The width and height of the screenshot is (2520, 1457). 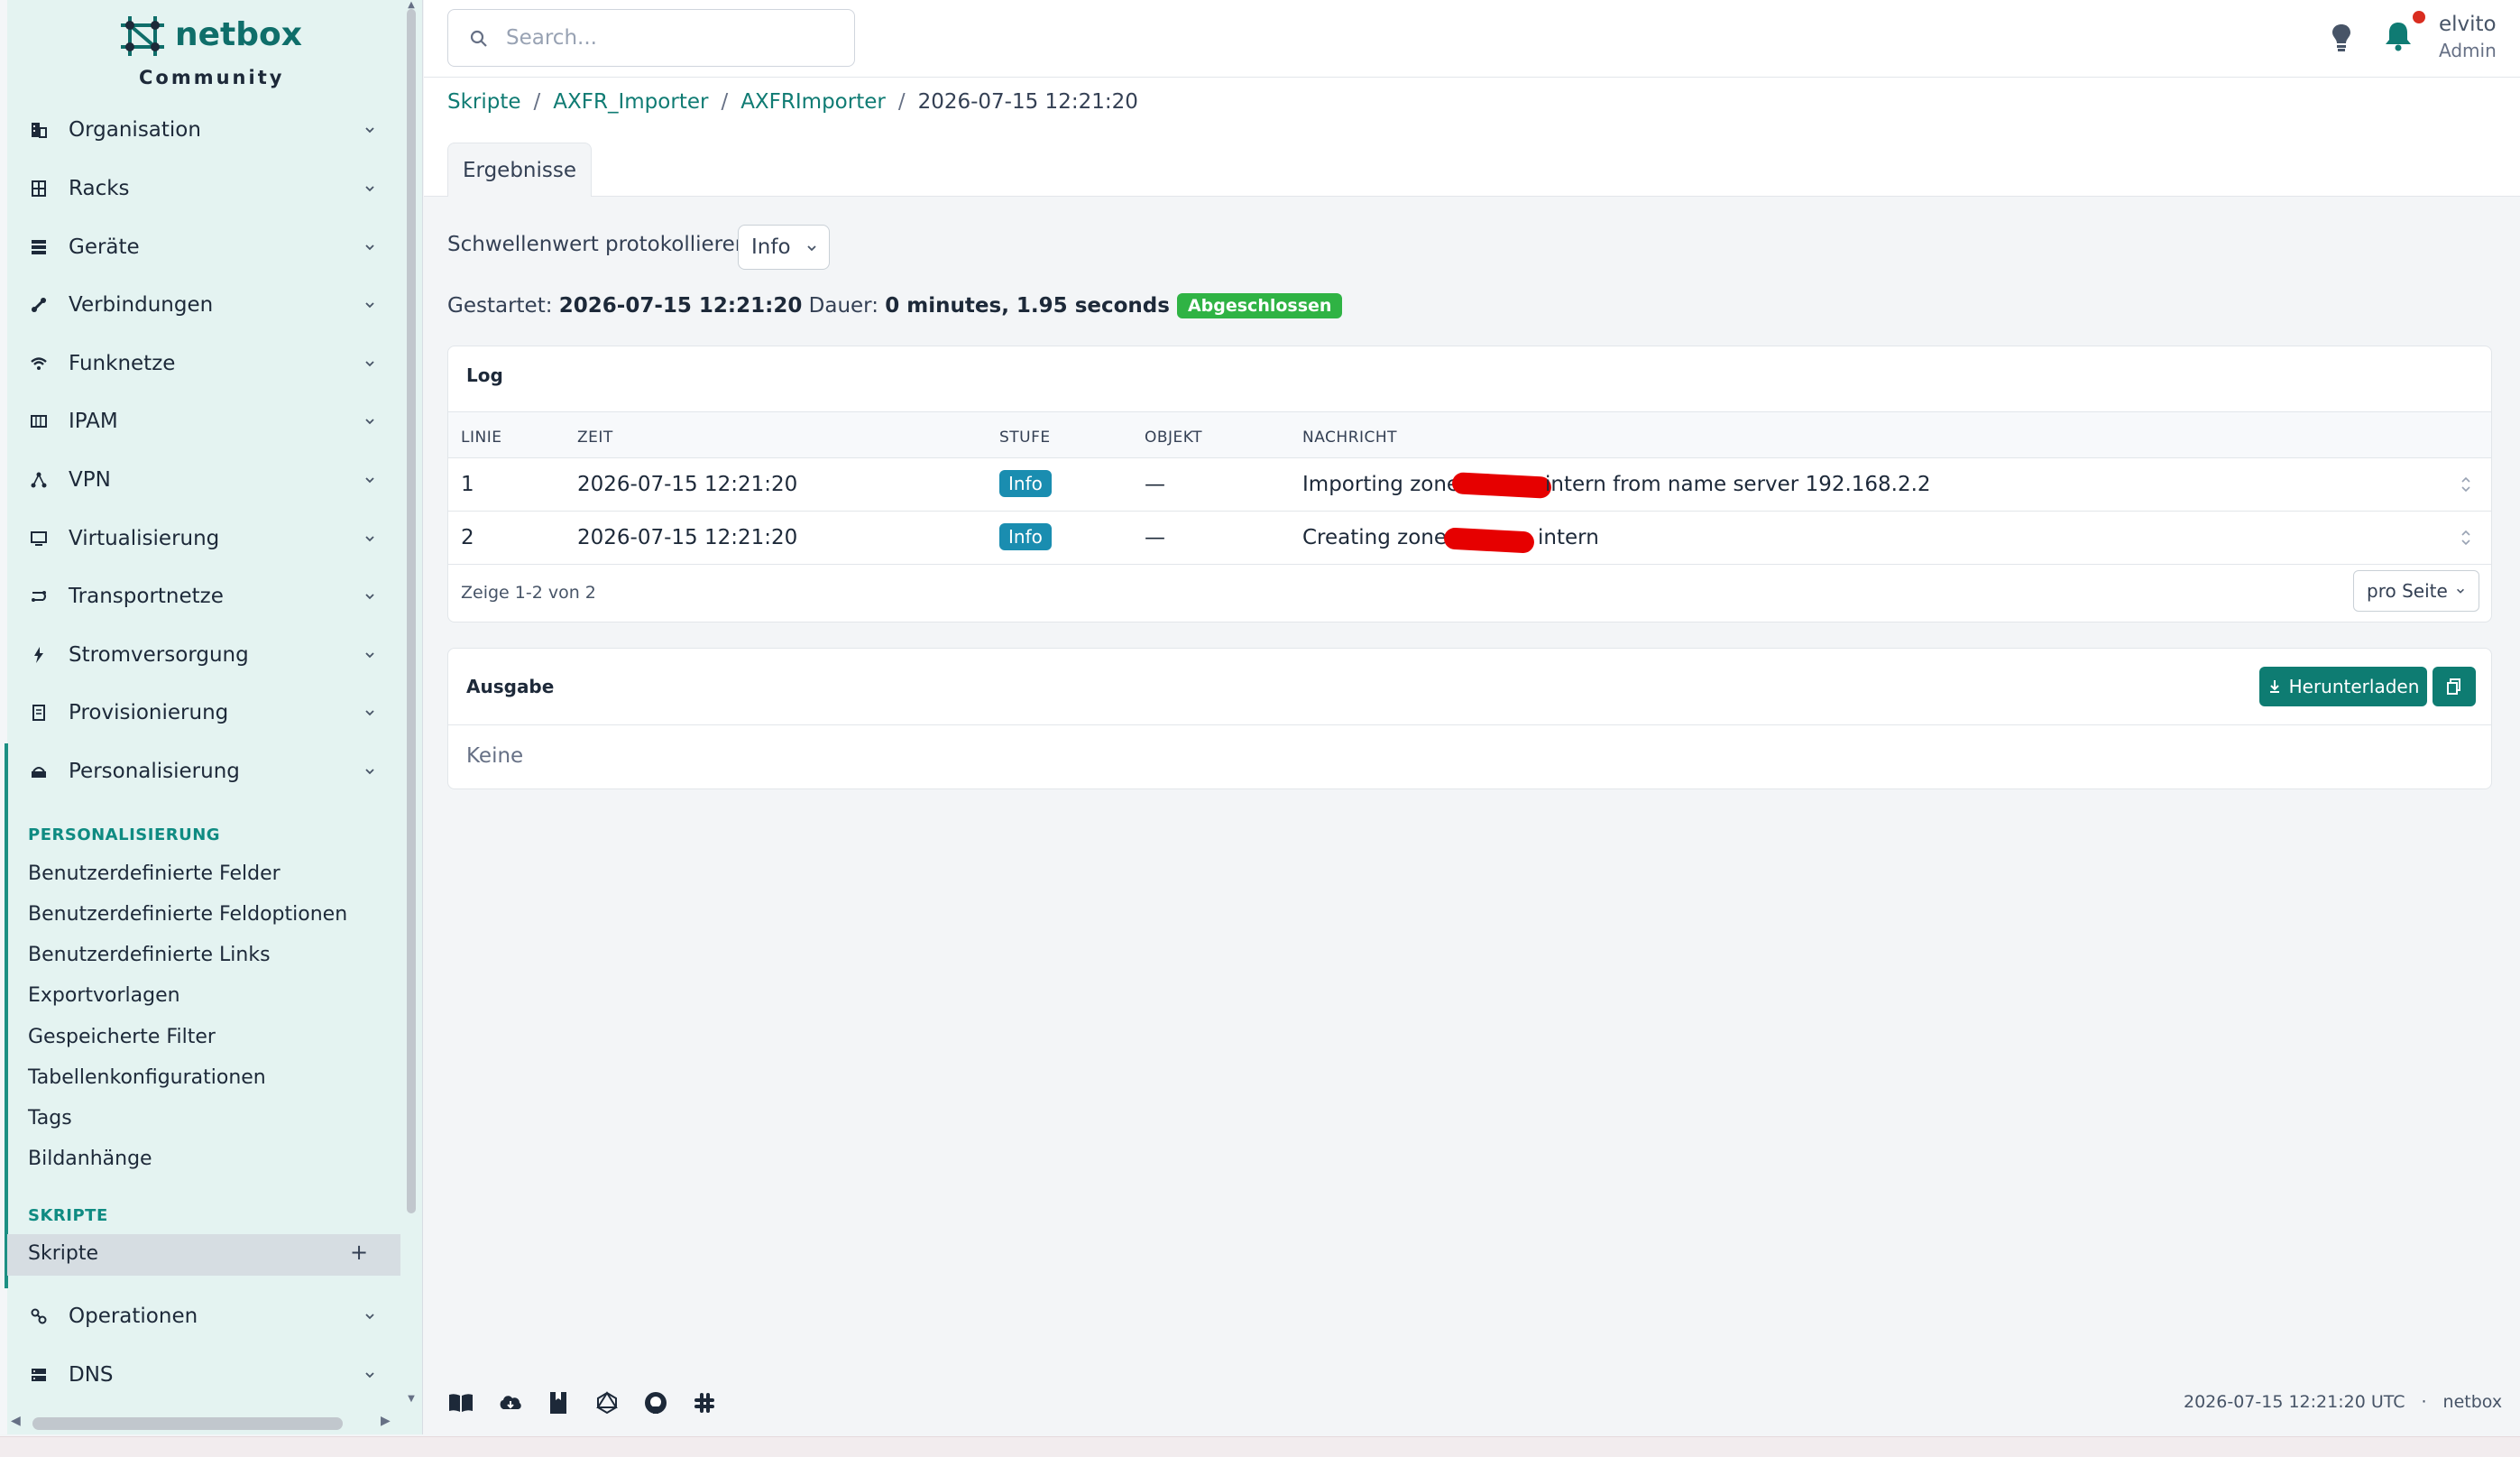 I want to click on per-page-select: pro Seite, so click(x=2416, y=591).